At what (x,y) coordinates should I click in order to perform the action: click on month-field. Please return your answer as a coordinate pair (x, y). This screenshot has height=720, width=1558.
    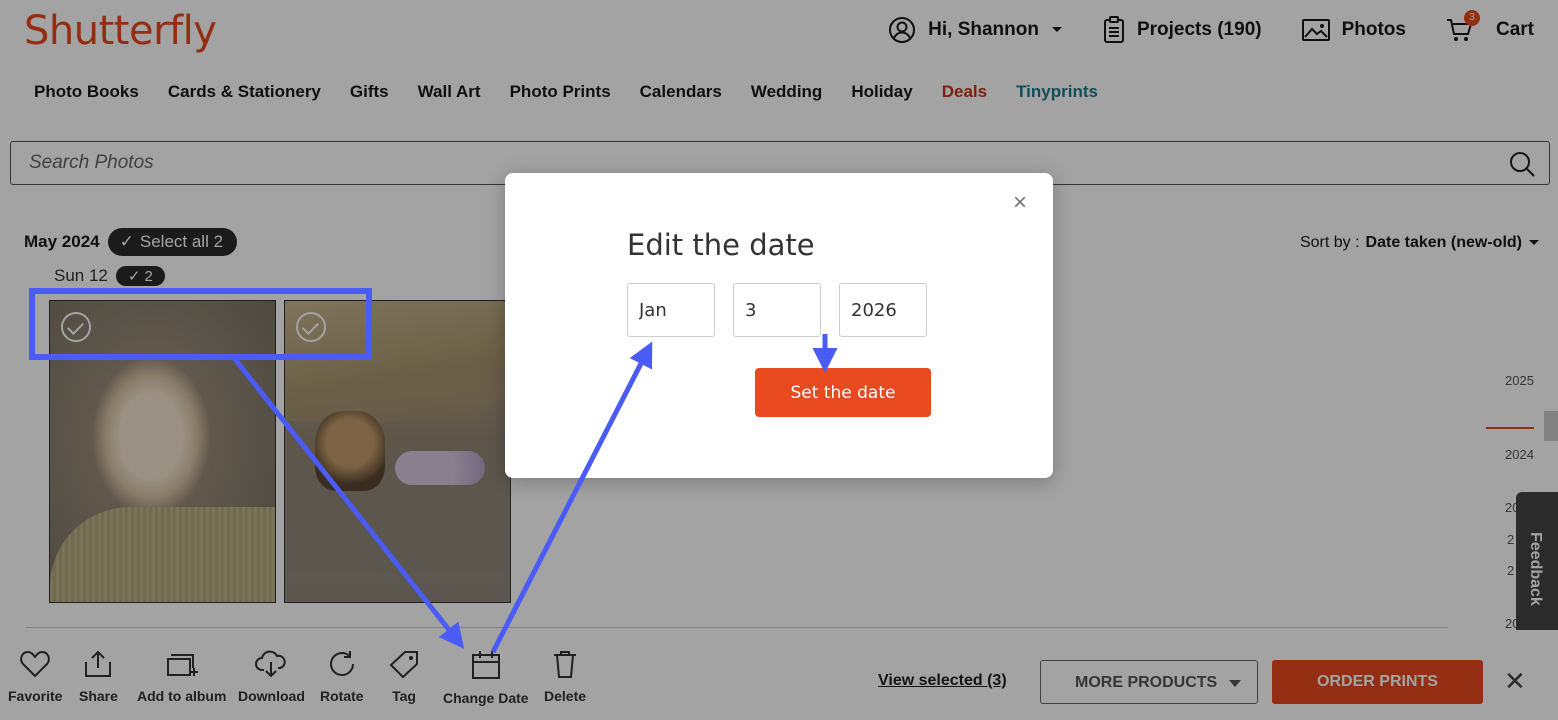
    Looking at the image, I should click on (671, 310).